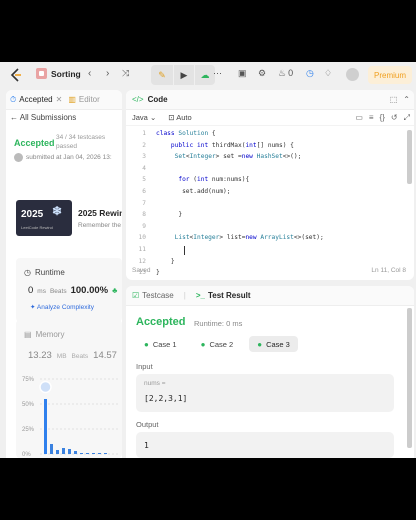 The image size is (416, 520). What do you see at coordinates (270, 118) in the screenshot?
I see `editor-toolbar: Java ⌄ ⊡ Auto ▭ ≡ {} ↺ ⤢` at bounding box center [270, 118].